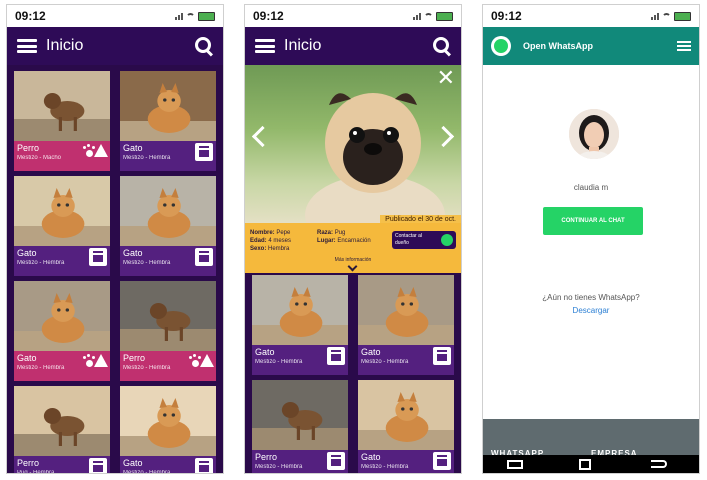  What do you see at coordinates (447, 240) in the screenshot?
I see `whatsapp-icon` at bounding box center [447, 240].